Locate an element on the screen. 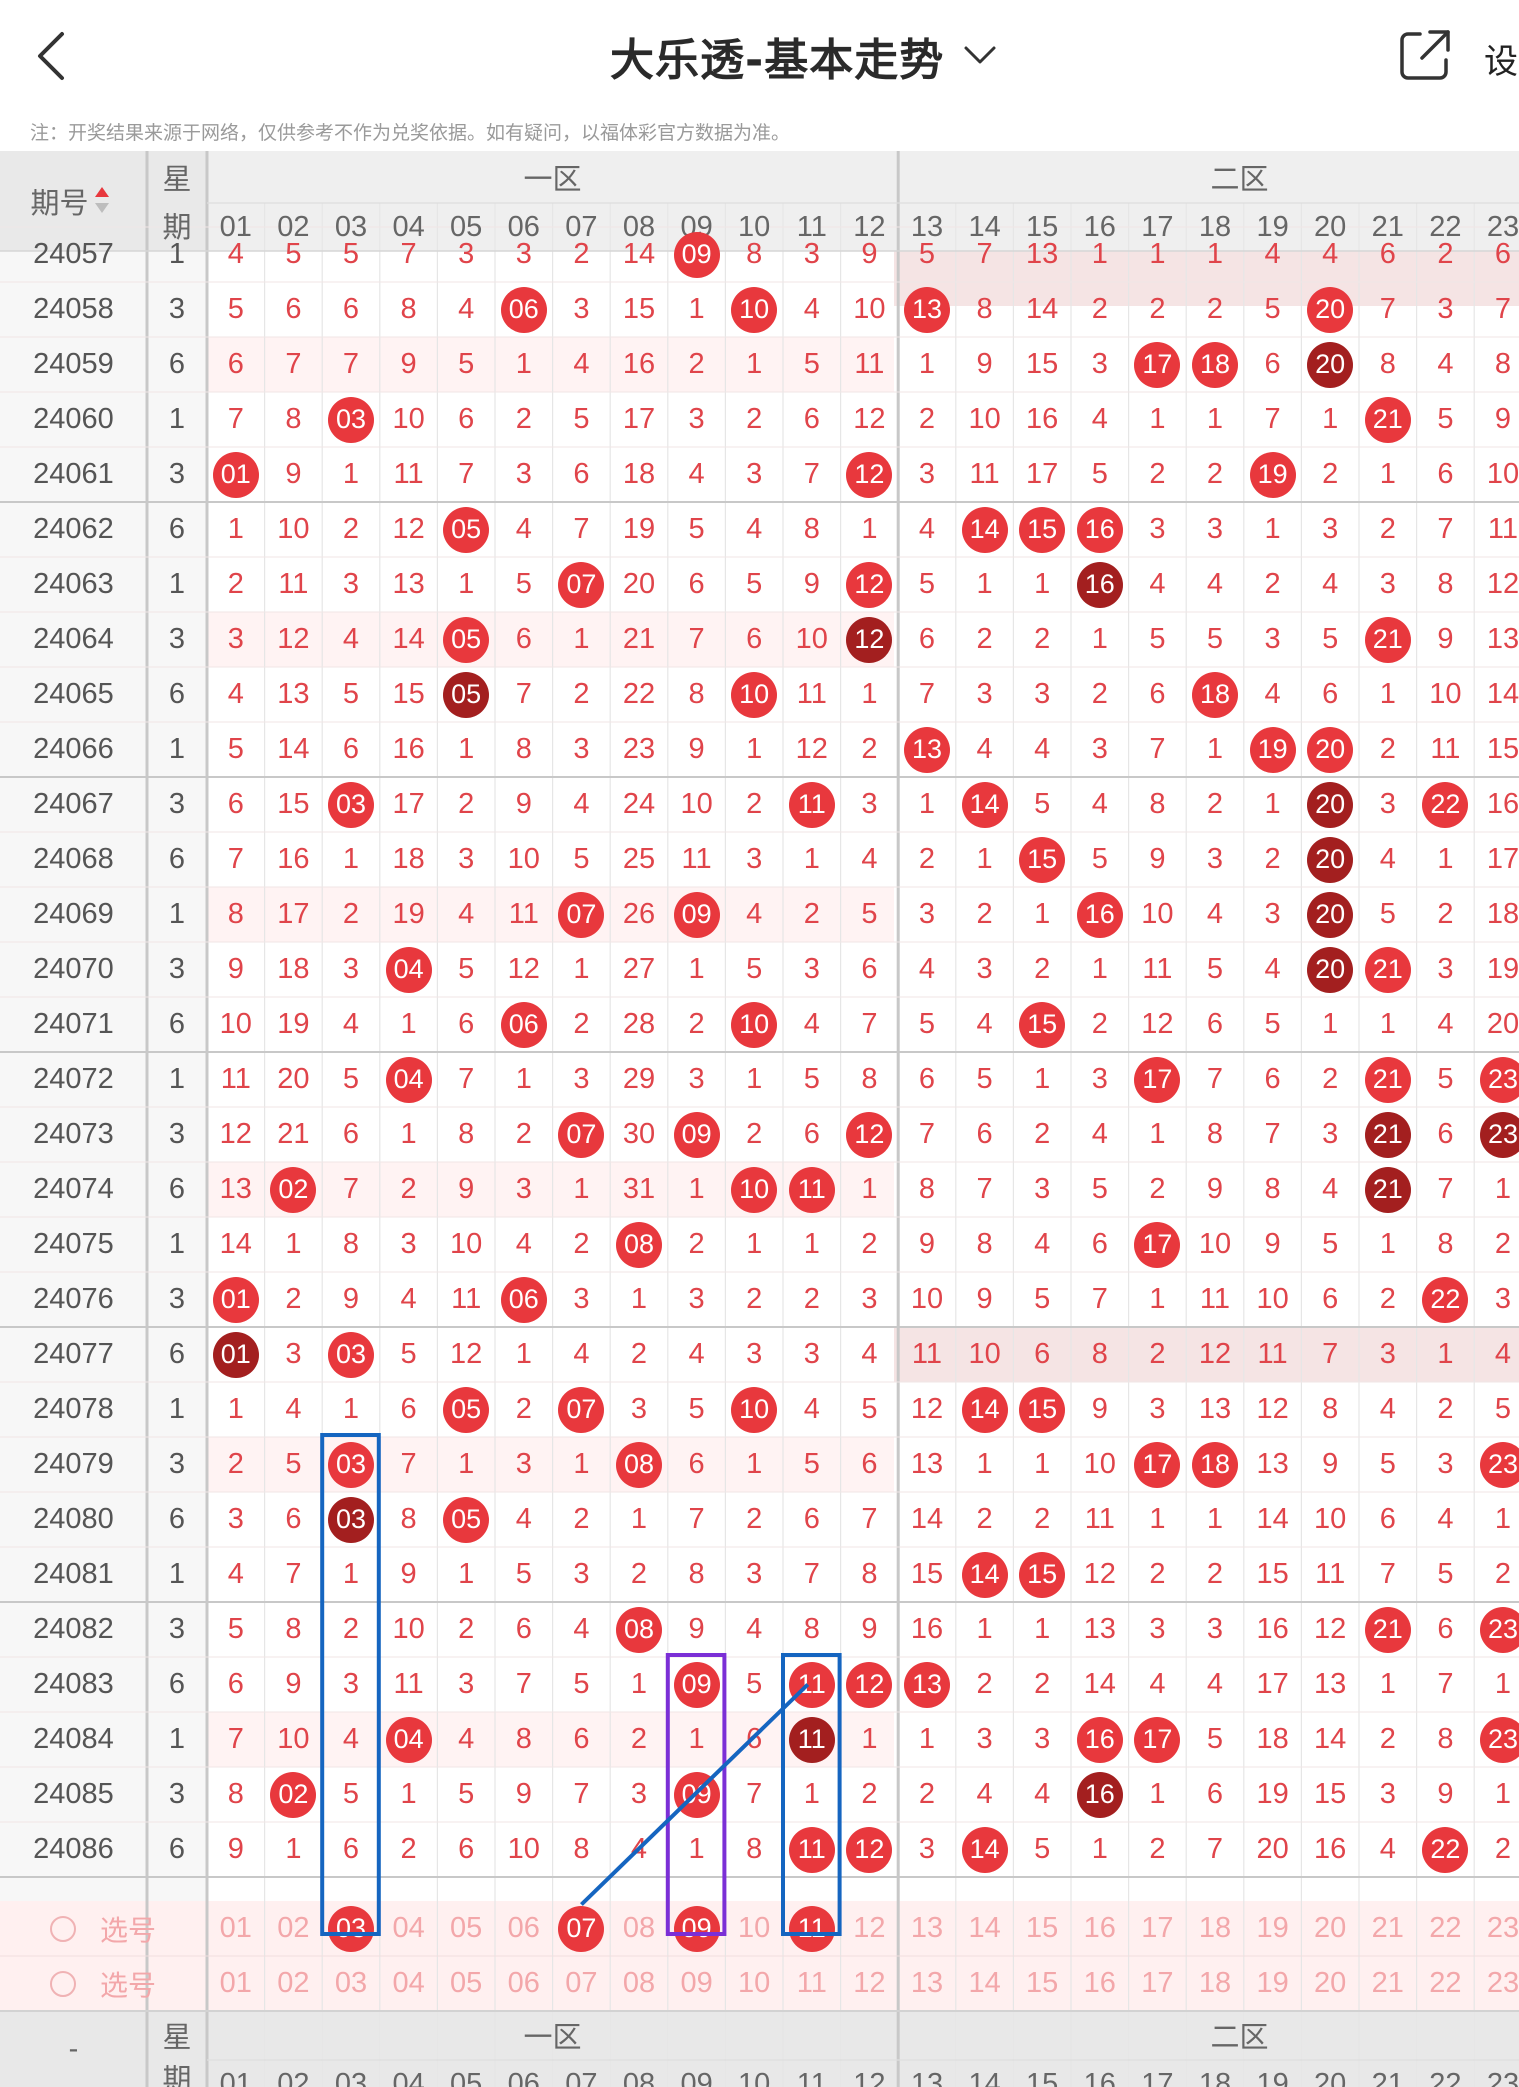 The image size is (1519, 2087). page-title: 大乐透-基本走势 is located at coordinates (777, 56).